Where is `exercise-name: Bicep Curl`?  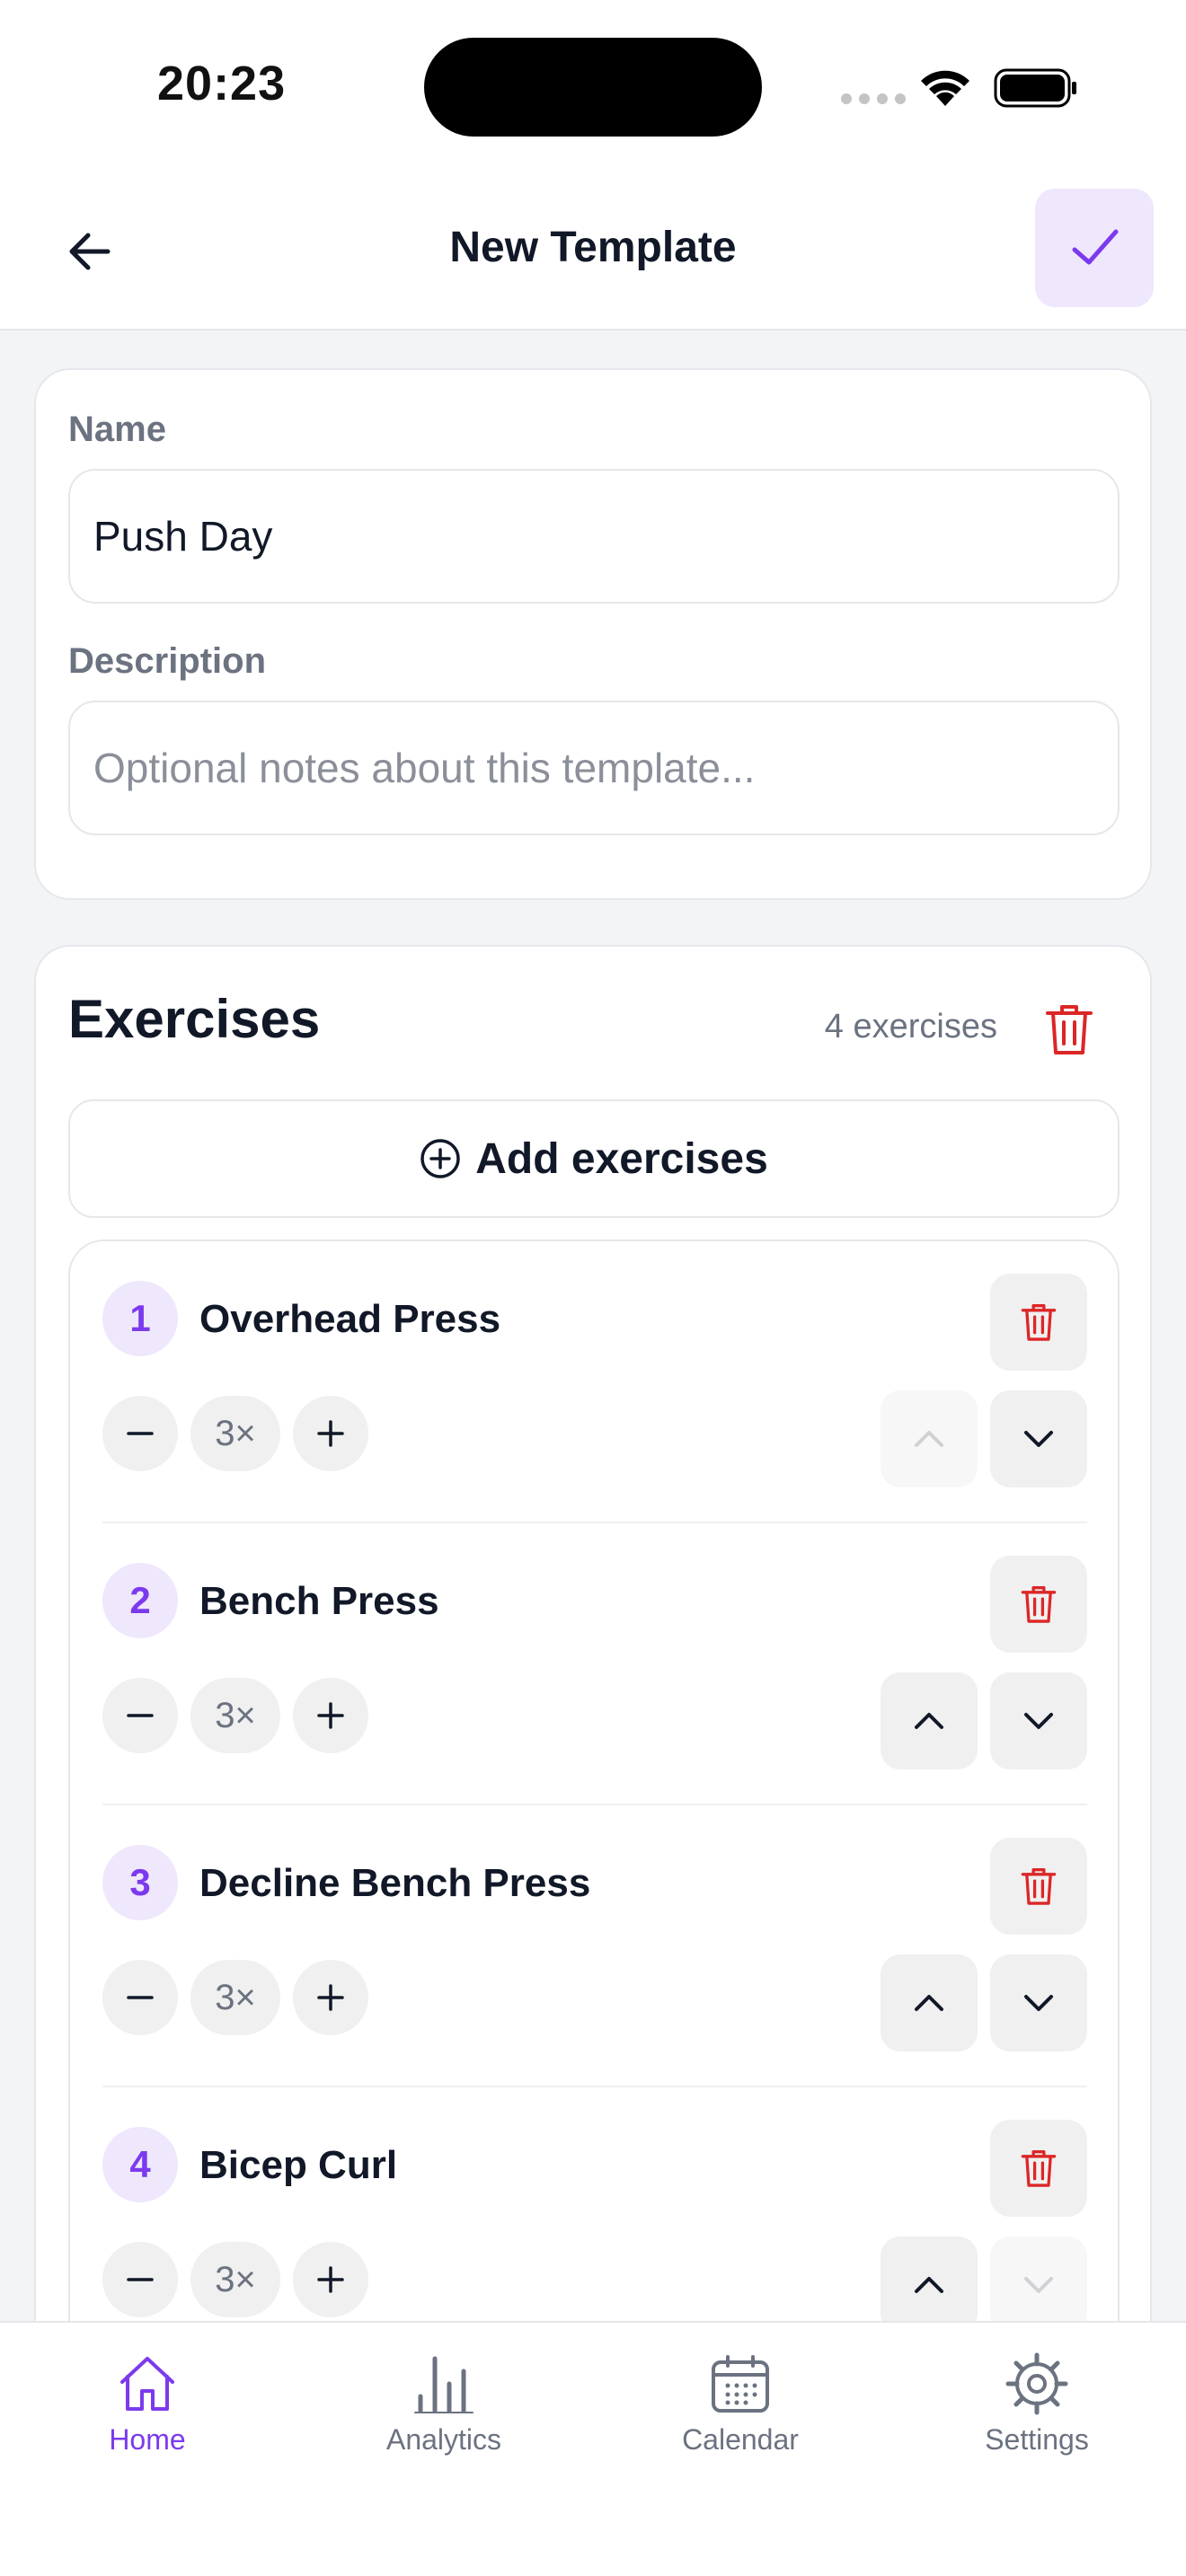
exercise-name: Bicep Curl is located at coordinates (298, 2165).